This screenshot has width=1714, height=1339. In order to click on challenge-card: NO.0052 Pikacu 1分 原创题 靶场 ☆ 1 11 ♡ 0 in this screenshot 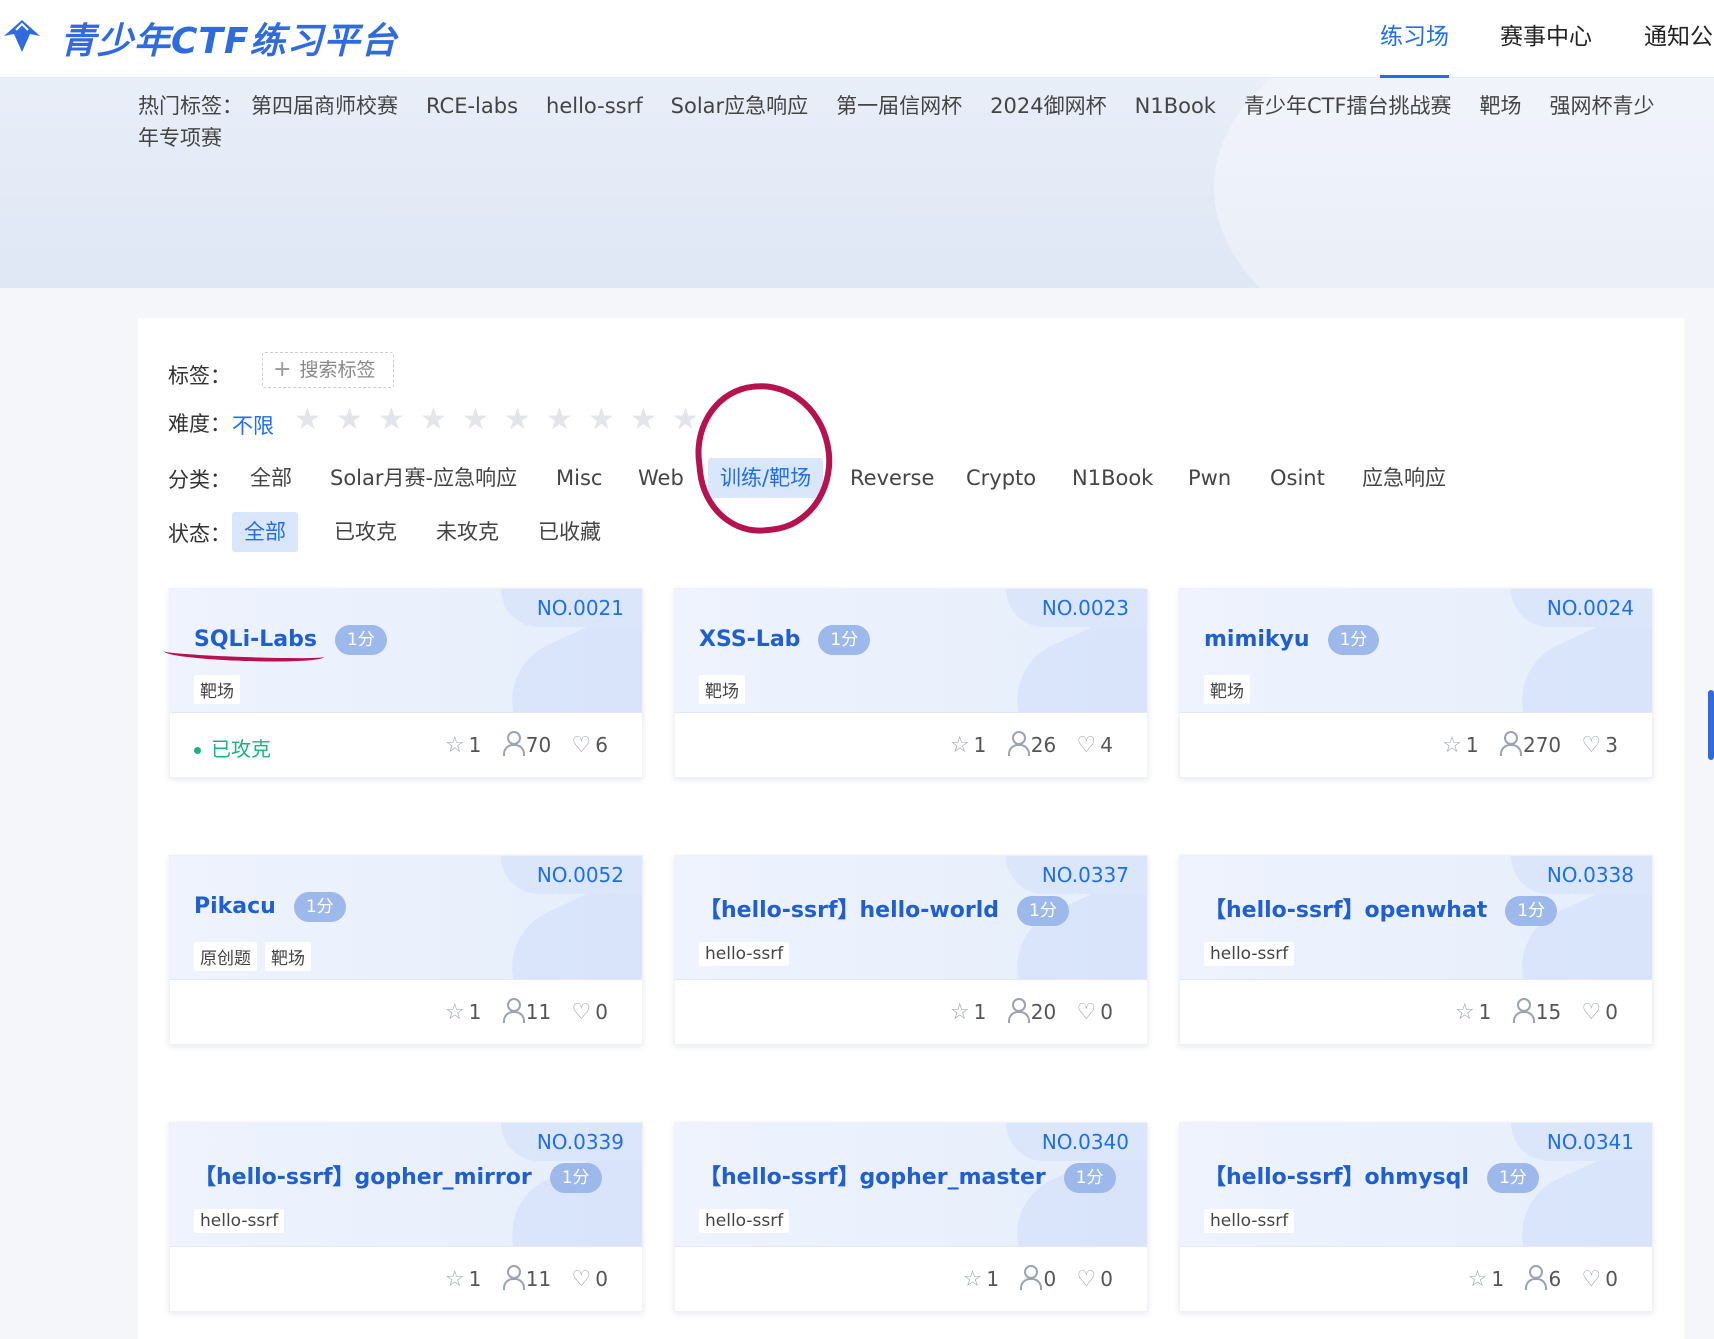, I will do `click(406, 950)`.